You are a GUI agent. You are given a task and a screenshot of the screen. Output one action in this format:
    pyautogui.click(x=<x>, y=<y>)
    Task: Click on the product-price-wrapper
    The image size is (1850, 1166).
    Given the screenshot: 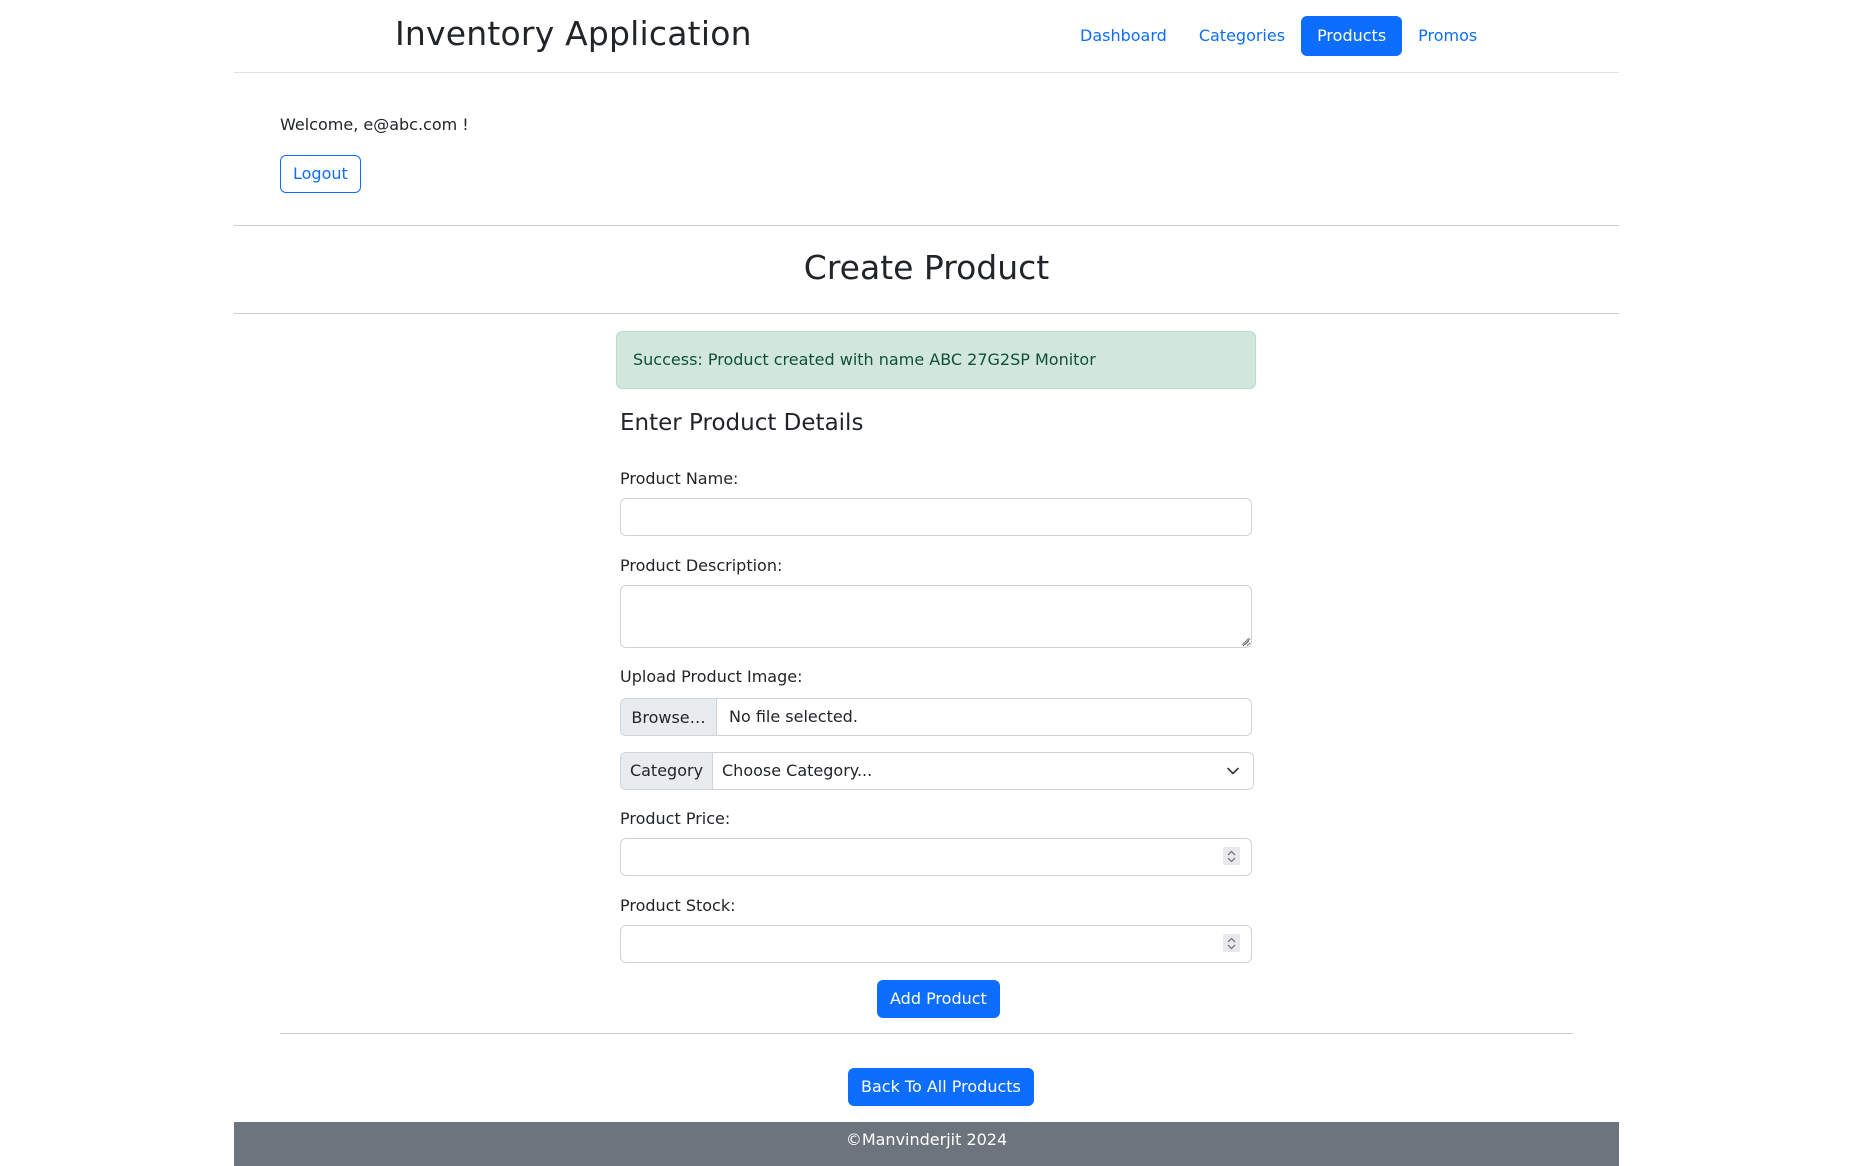 What is the action you would take?
    pyautogui.click(x=936, y=857)
    